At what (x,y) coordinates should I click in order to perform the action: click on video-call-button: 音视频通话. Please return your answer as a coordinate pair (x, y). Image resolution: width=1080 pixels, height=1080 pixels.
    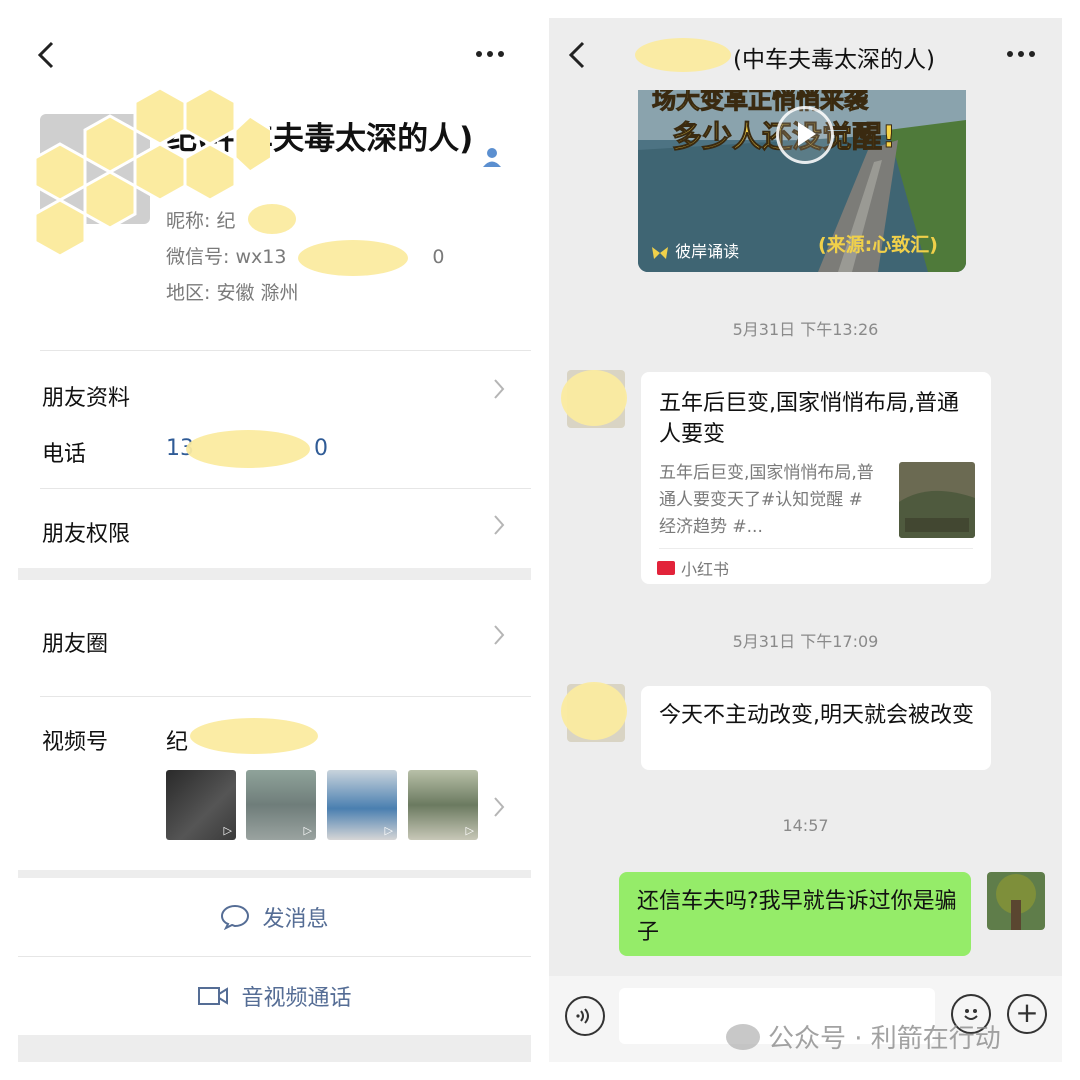
    Looking at the image, I should click on (274, 996).